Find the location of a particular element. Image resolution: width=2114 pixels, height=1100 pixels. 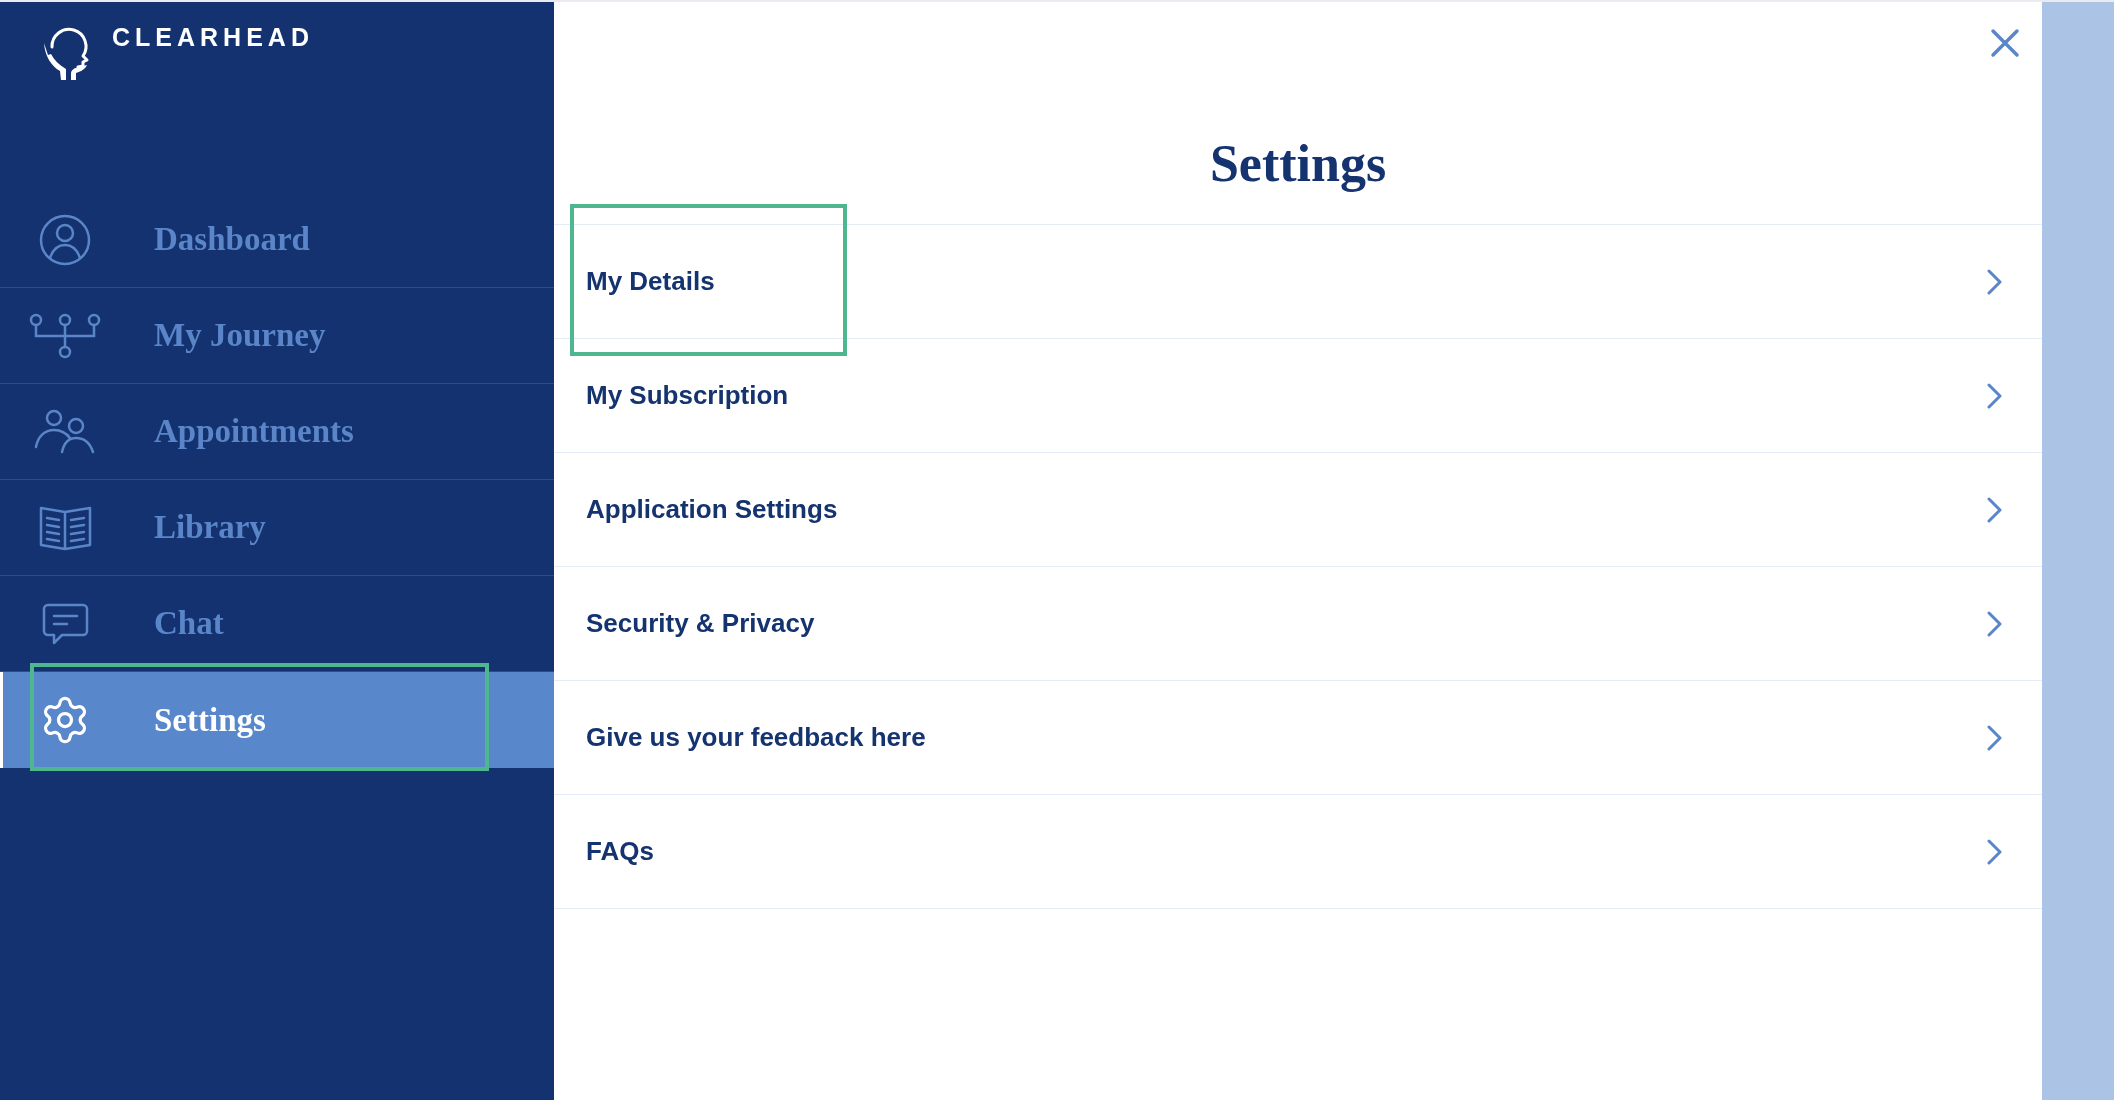

sidebar-nav-label: Chat is located at coordinates (189, 623).